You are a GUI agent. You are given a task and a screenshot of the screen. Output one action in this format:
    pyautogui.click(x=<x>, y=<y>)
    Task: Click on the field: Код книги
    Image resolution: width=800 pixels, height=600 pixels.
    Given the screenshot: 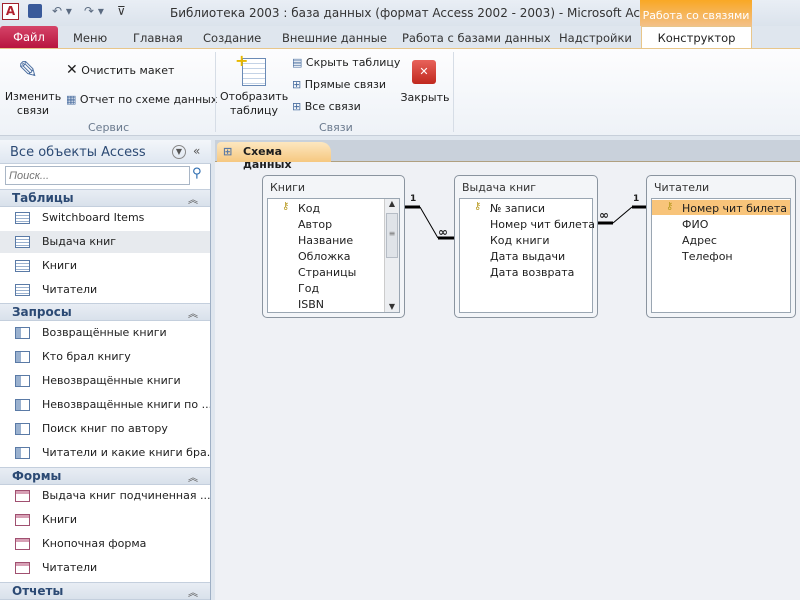 What is the action you would take?
    pyautogui.click(x=520, y=240)
    